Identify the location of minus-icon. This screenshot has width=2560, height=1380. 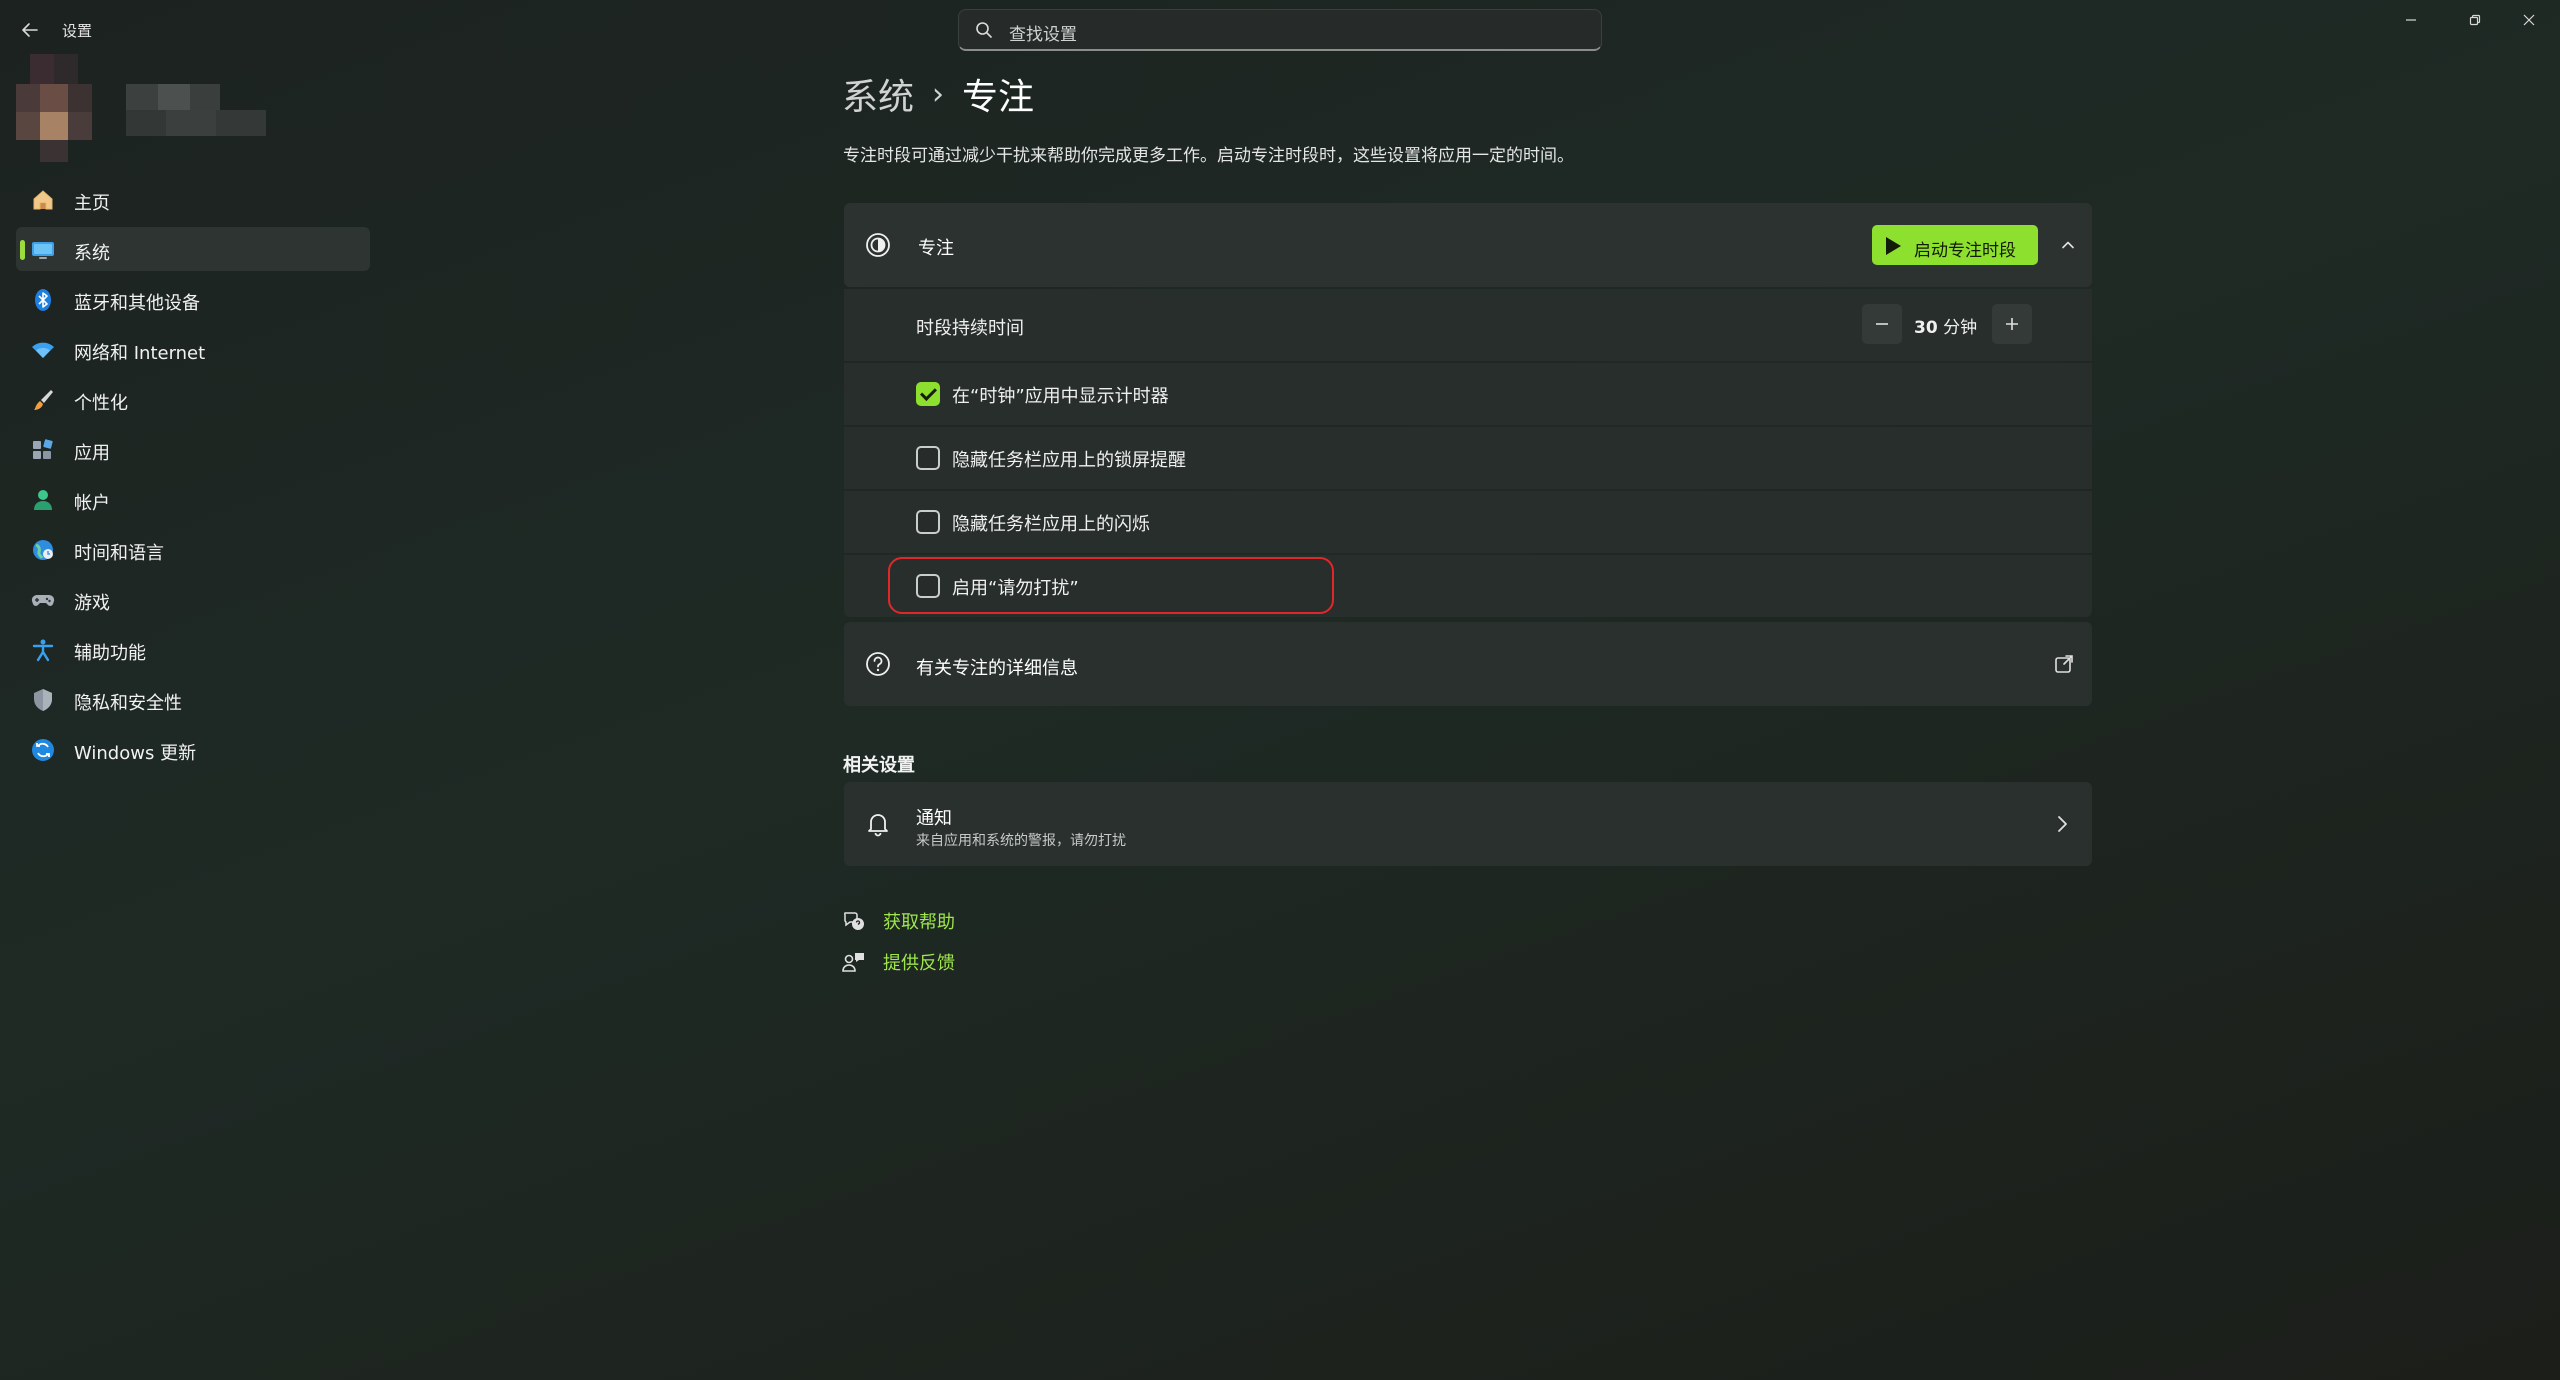
(1882, 324).